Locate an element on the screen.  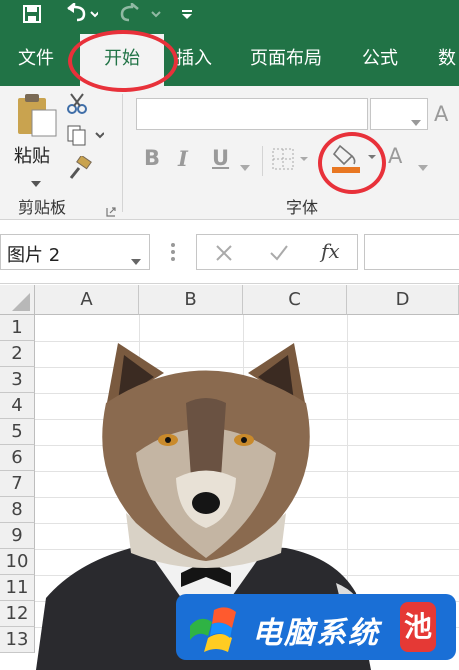
row-header-10: 10 is located at coordinates (17, 562).